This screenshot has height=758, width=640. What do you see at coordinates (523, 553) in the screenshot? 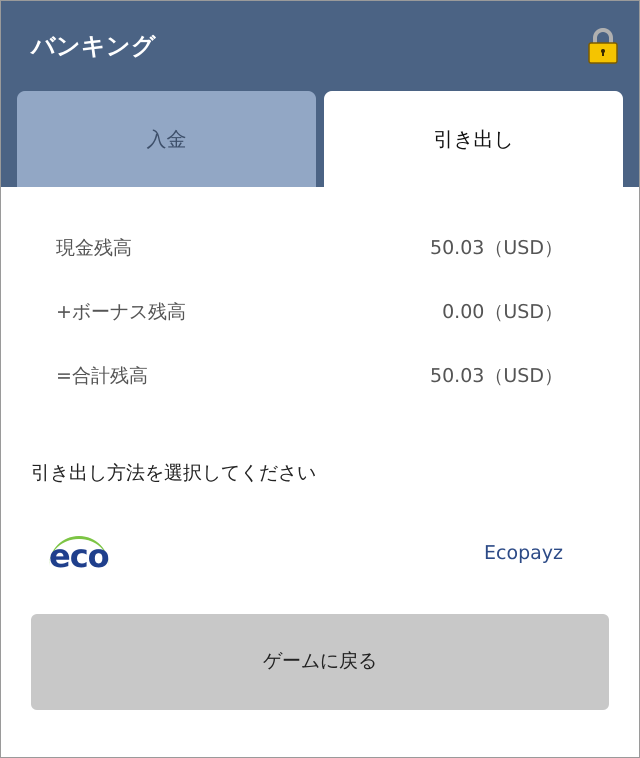
I see `payment-method-link: Ecopayz` at bounding box center [523, 553].